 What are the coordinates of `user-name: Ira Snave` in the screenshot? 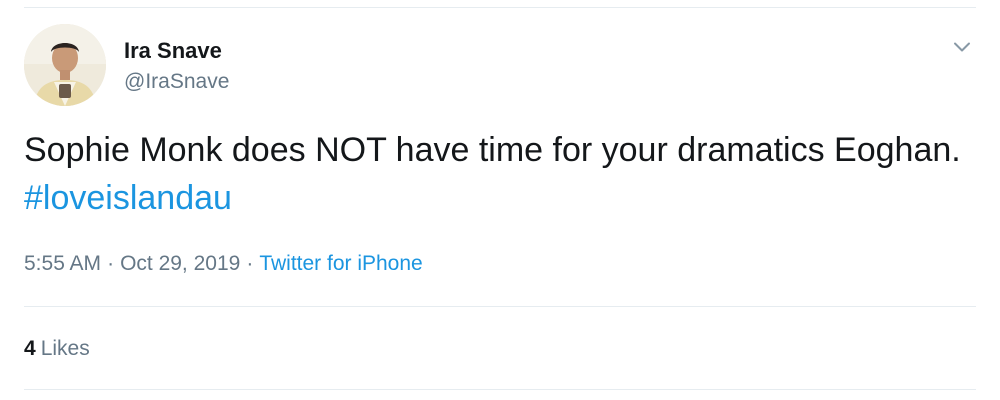 It's located at (173, 51).